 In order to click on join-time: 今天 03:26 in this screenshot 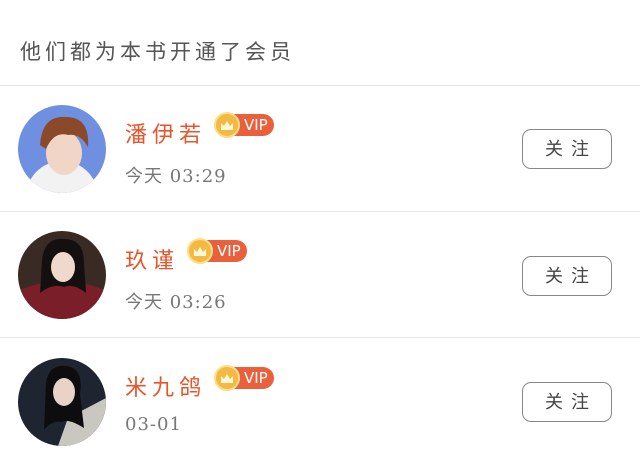, I will do `click(176, 302)`.